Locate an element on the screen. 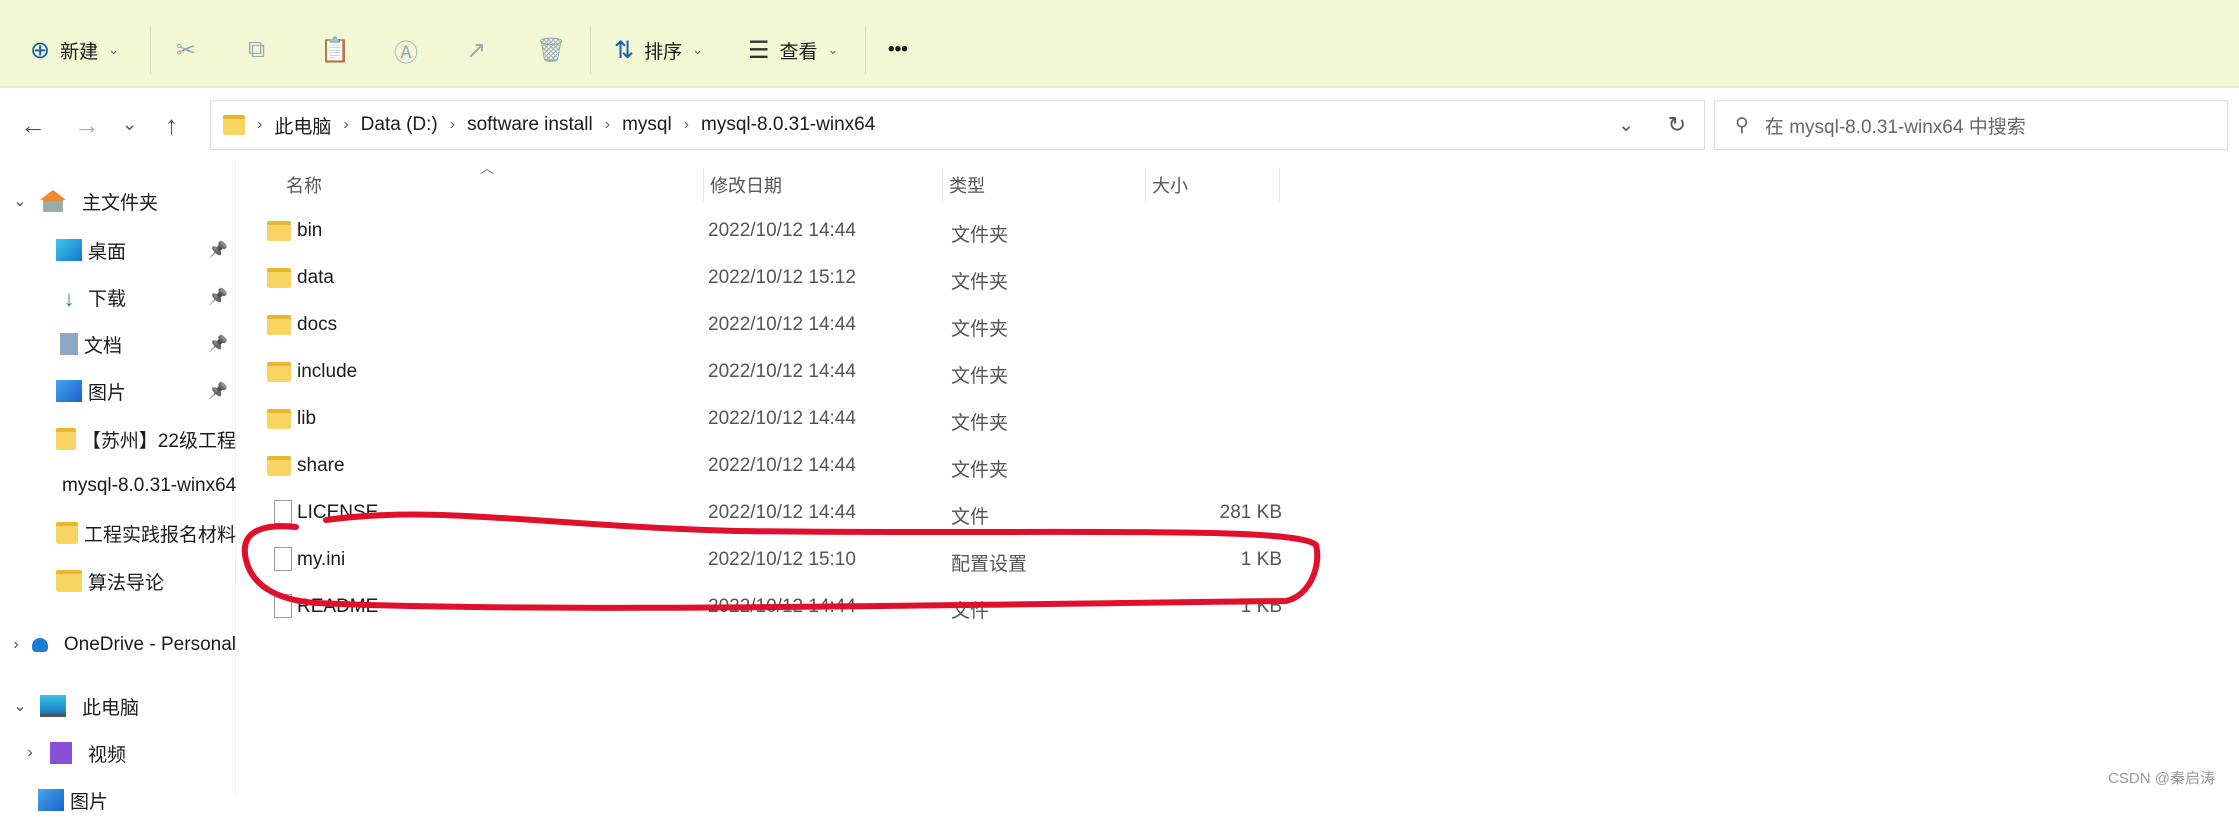 This screenshot has width=2239, height=820. sort-button: ⇅ 排序 ⌄ is located at coordinates (658, 50).